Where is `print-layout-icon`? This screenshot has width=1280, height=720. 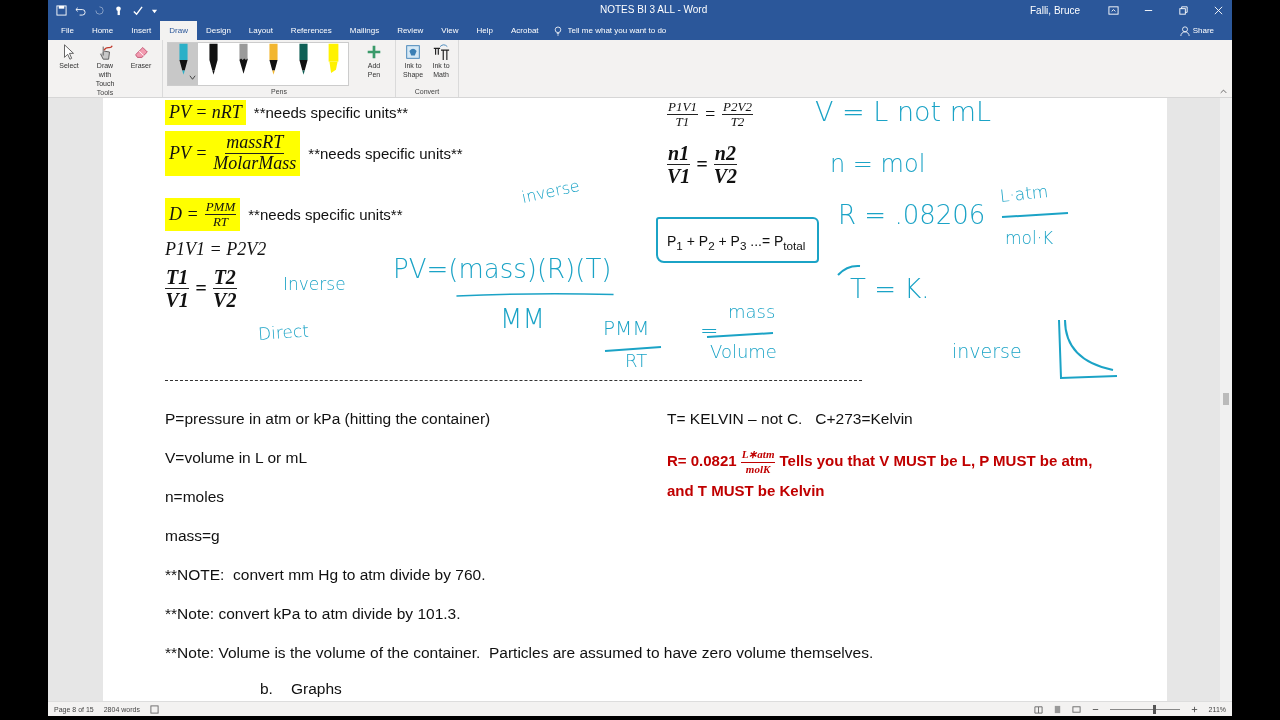 print-layout-icon is located at coordinates (1057, 709).